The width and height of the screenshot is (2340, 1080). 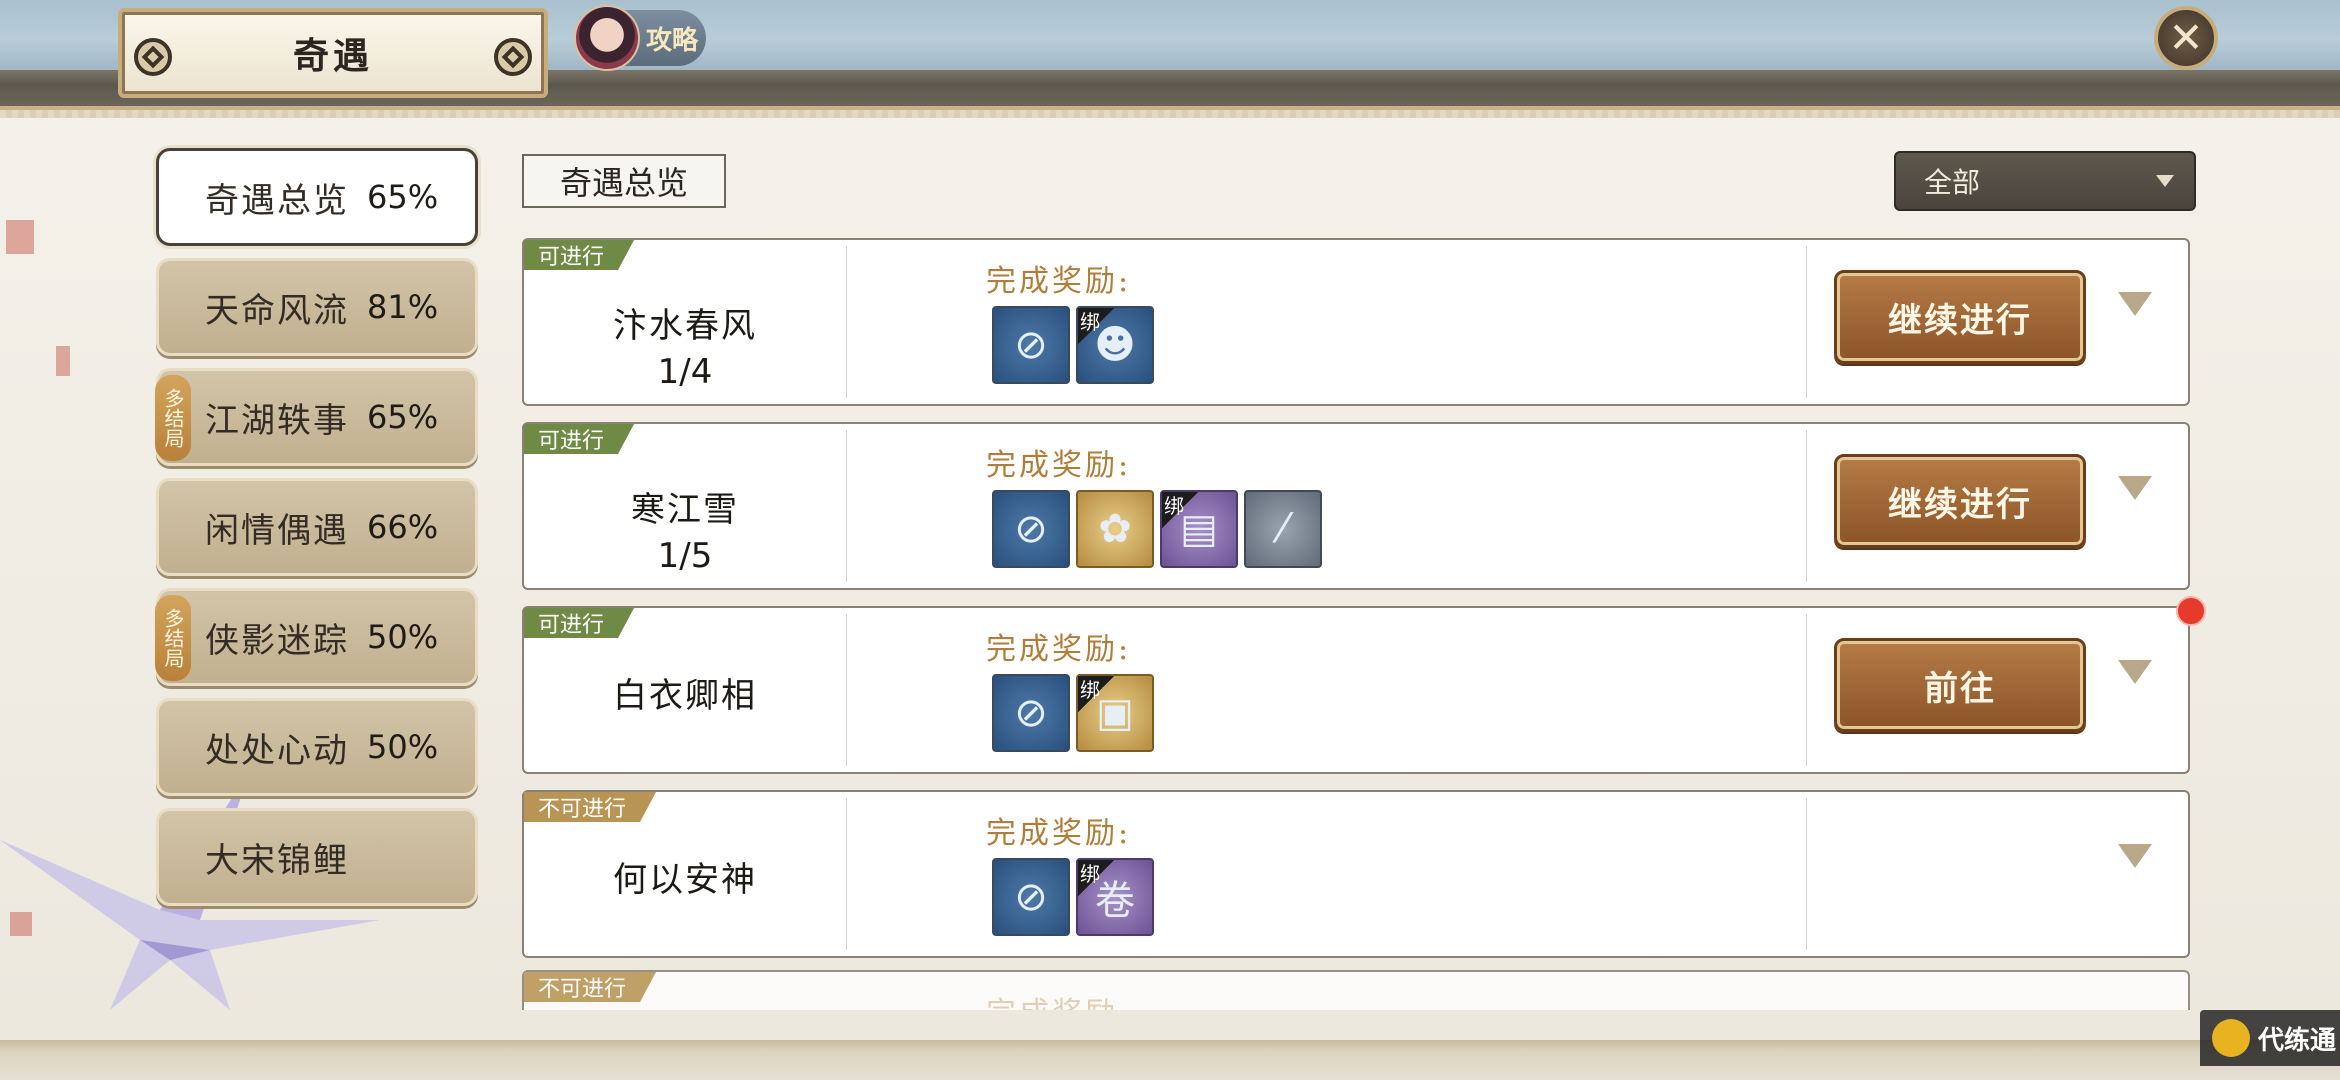 I want to click on nav-item: 闲情偶遇 66%, so click(x=317, y=527).